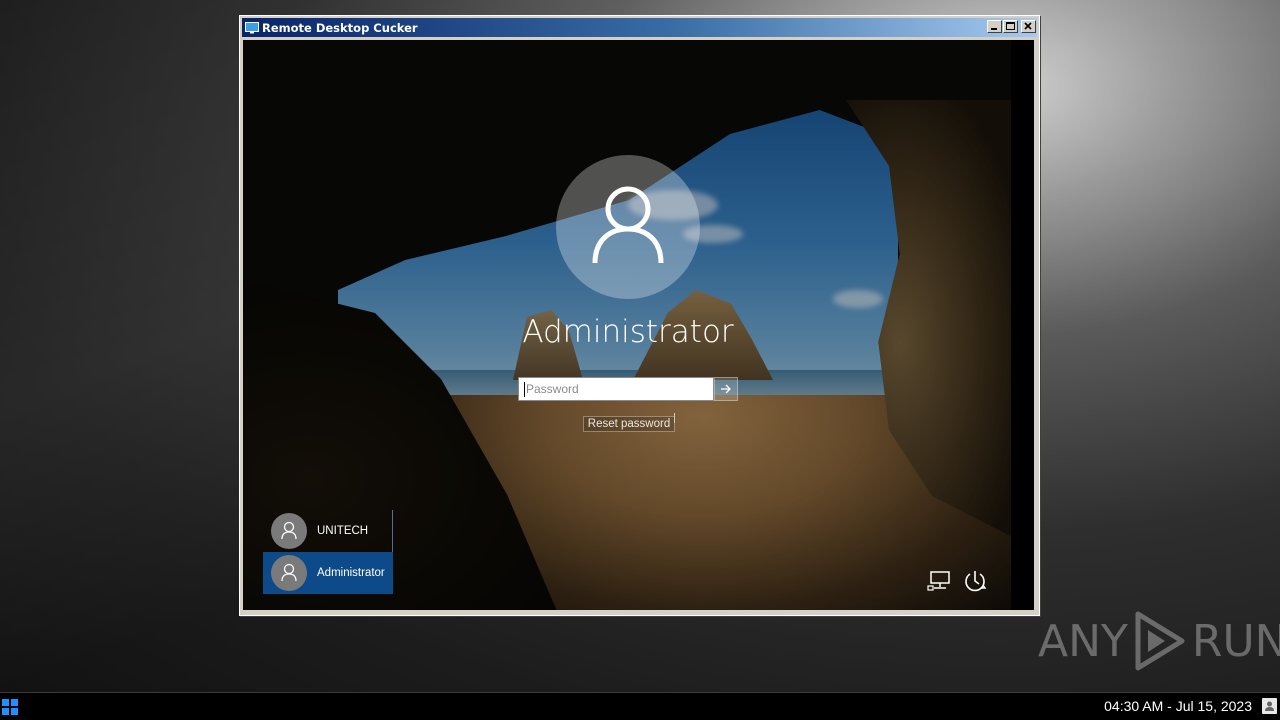  I want to click on power-icon, so click(976, 581).